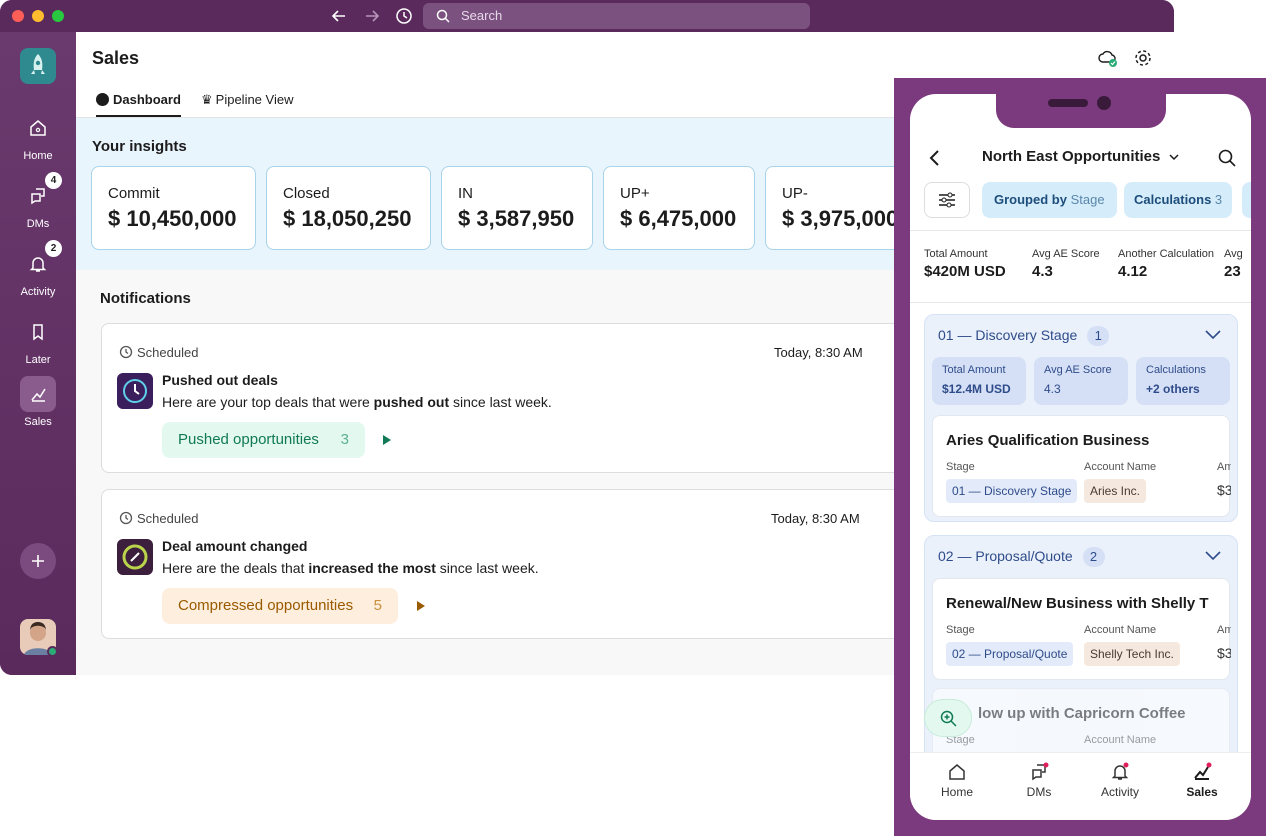  I want to click on chip-value: Stage, so click(1087, 199).